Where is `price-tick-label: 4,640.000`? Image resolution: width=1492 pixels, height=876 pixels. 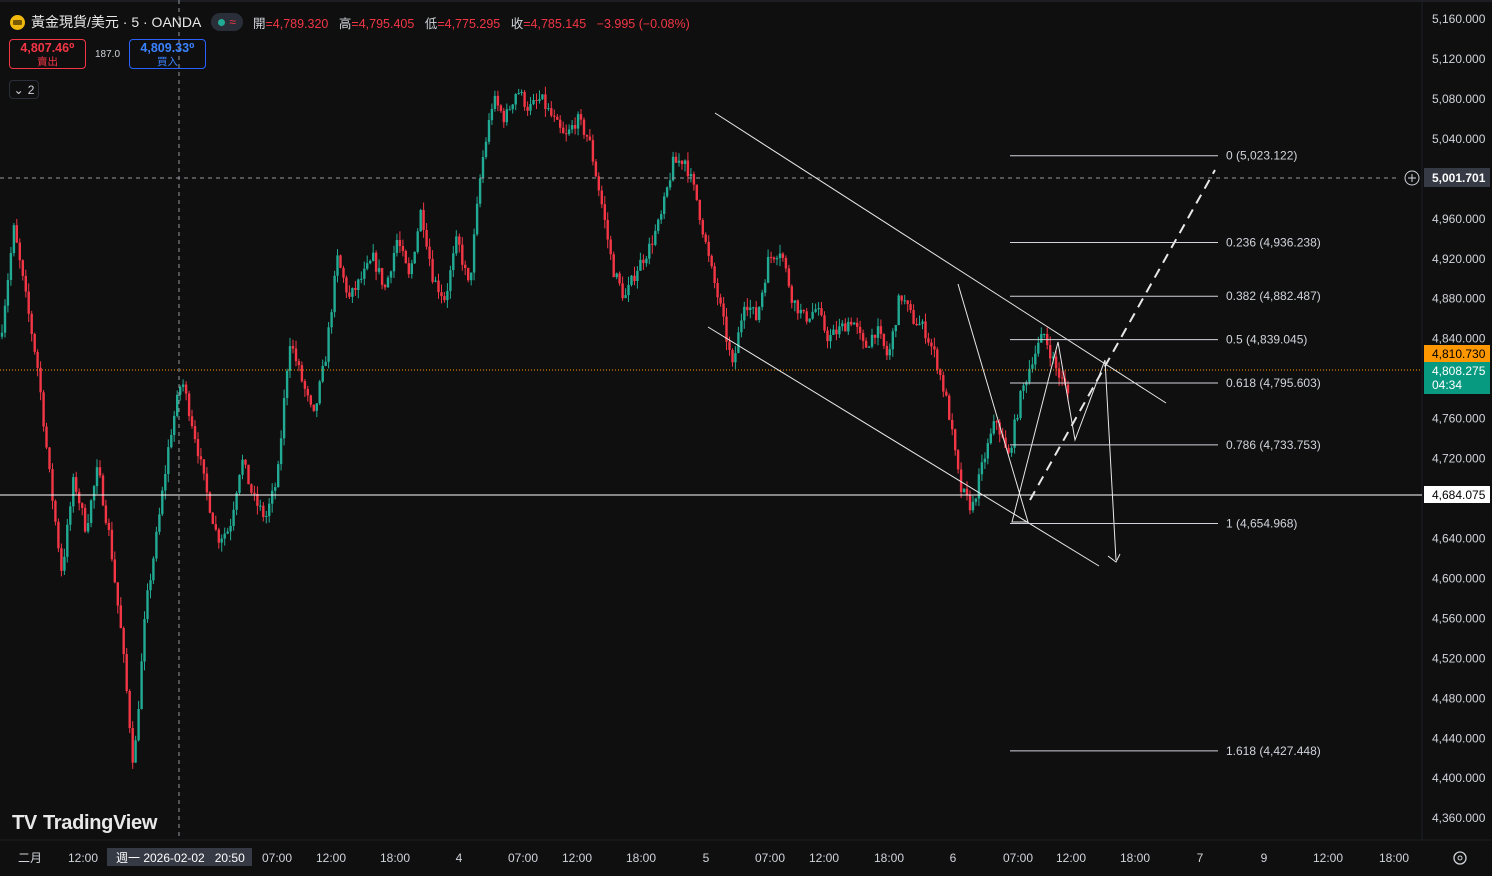
price-tick-label: 4,640.000 is located at coordinates (1459, 539).